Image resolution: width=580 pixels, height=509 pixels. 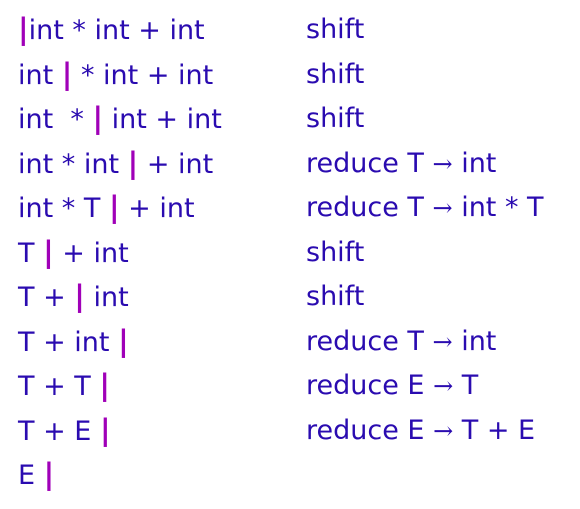 I want to click on rule-rhs: int * T, so click(x=498, y=207).